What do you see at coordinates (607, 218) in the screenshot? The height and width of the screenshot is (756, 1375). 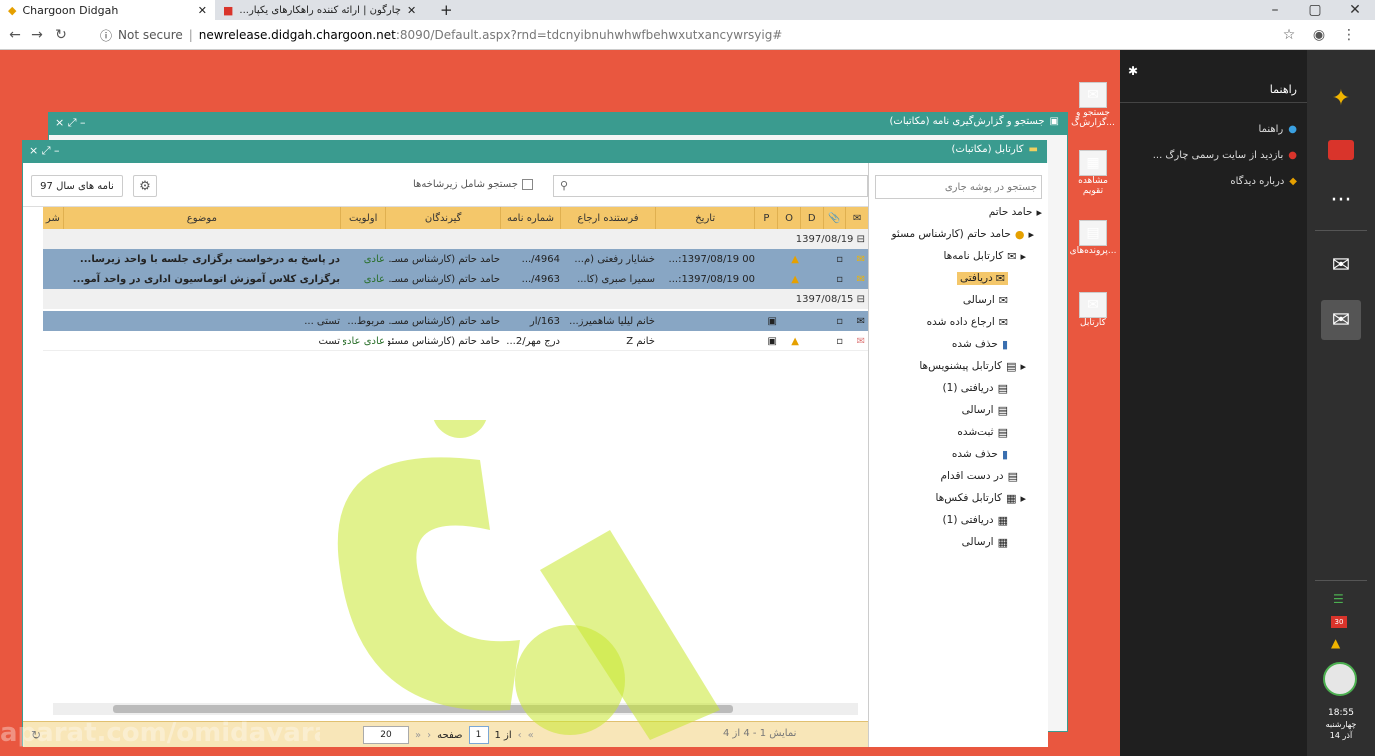 I see `col-sender: فرستنده ارجاع` at bounding box center [607, 218].